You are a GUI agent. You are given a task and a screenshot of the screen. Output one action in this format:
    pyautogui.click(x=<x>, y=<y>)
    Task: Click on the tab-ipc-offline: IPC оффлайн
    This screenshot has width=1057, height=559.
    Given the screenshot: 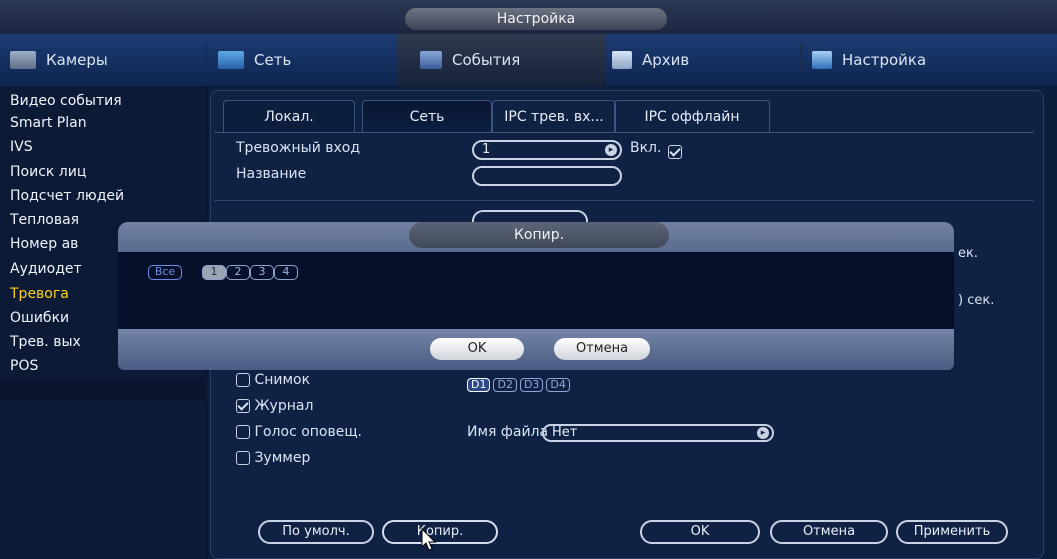 What is the action you would take?
    pyautogui.click(x=692, y=116)
    